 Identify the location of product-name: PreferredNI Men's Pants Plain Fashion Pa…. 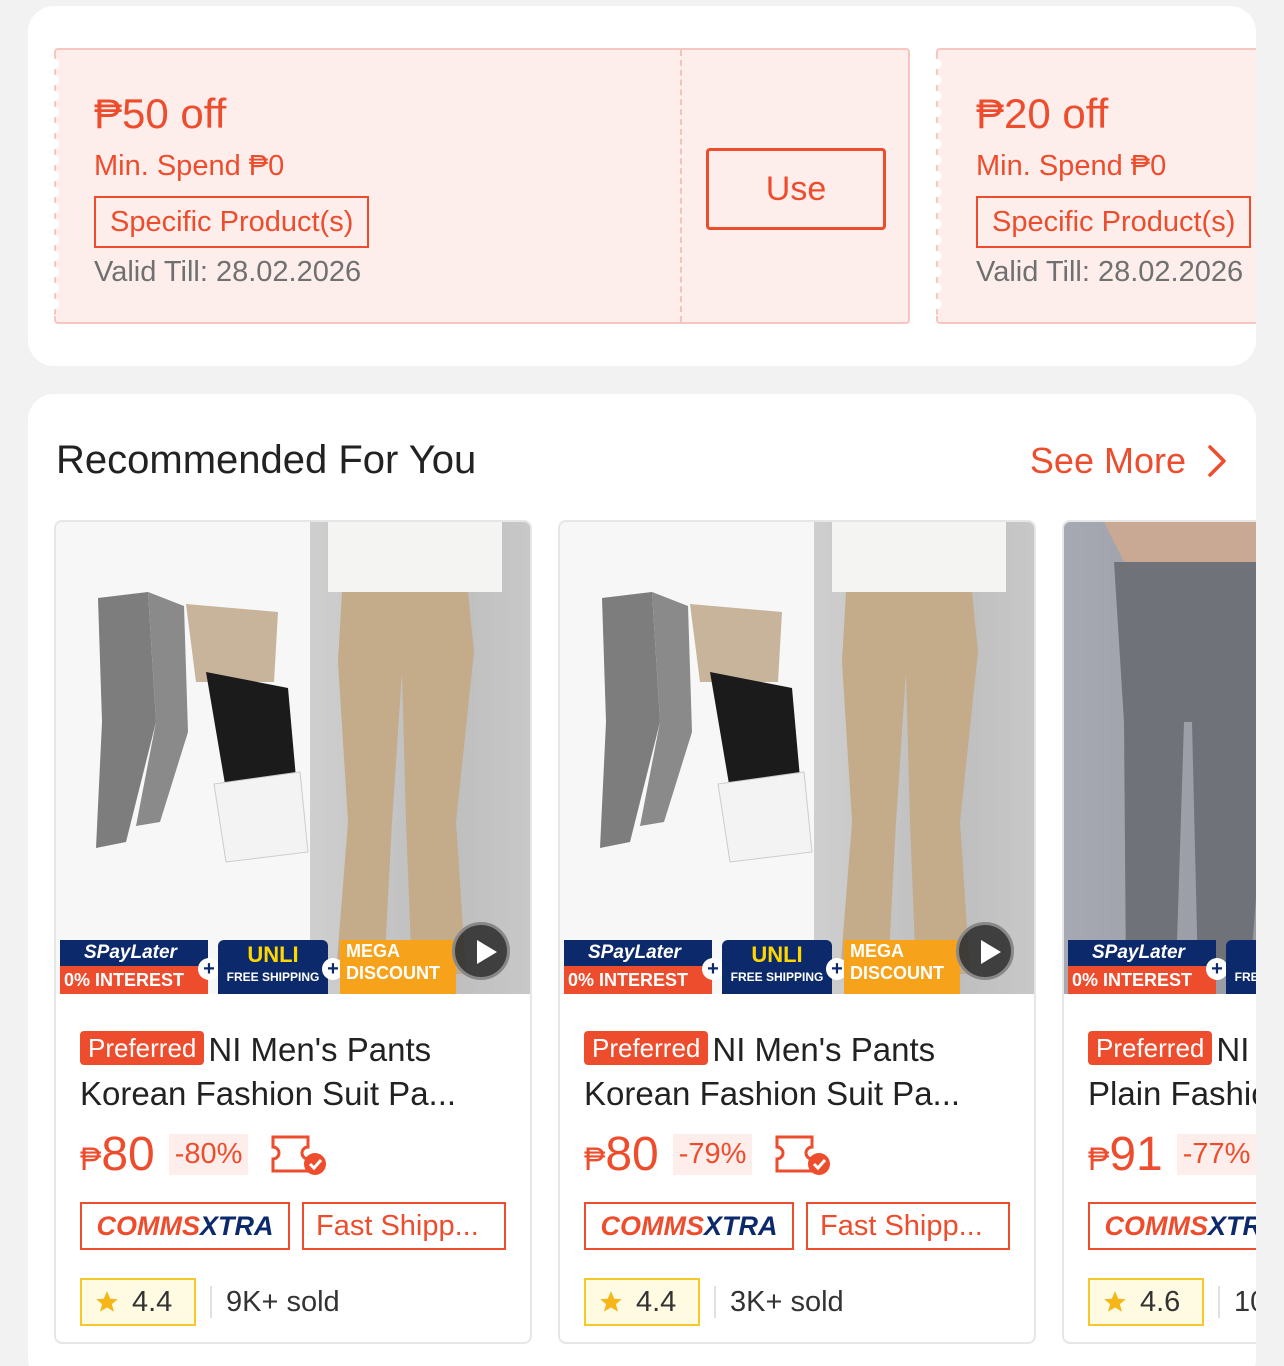
(1172, 1071).